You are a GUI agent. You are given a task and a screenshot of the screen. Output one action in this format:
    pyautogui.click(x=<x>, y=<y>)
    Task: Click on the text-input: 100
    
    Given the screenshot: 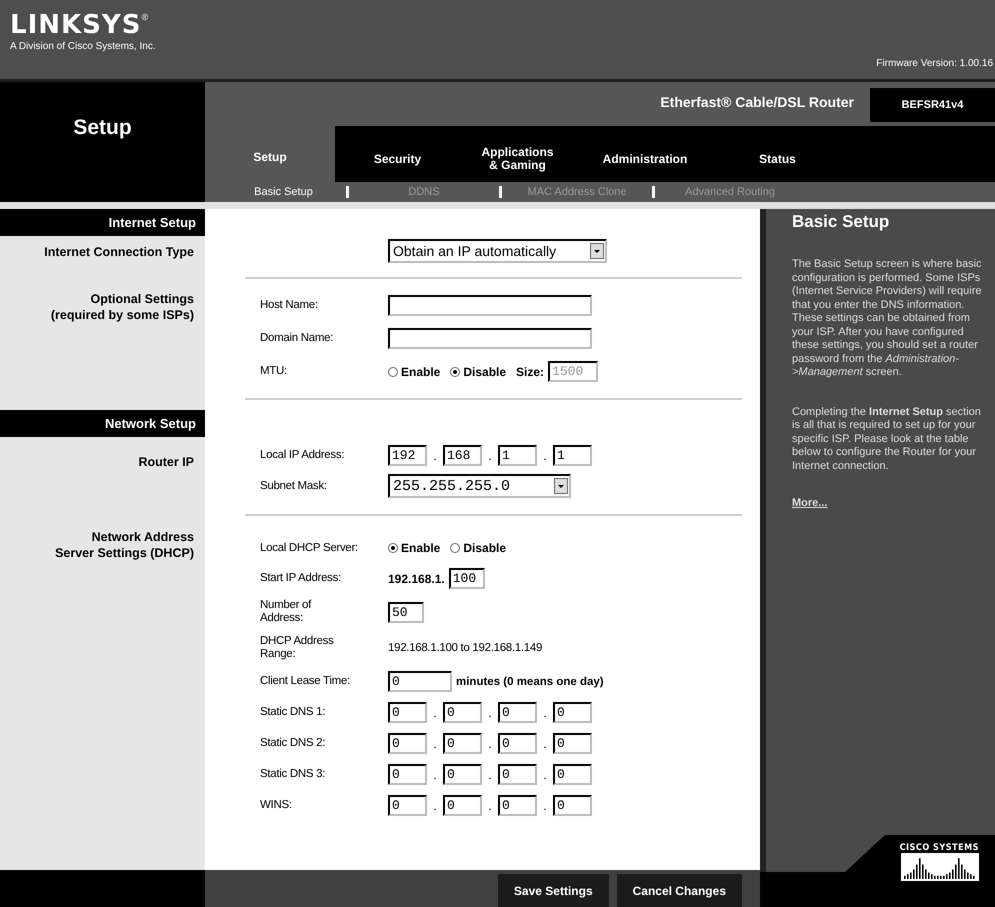 What is the action you would take?
    pyautogui.click(x=466, y=578)
    